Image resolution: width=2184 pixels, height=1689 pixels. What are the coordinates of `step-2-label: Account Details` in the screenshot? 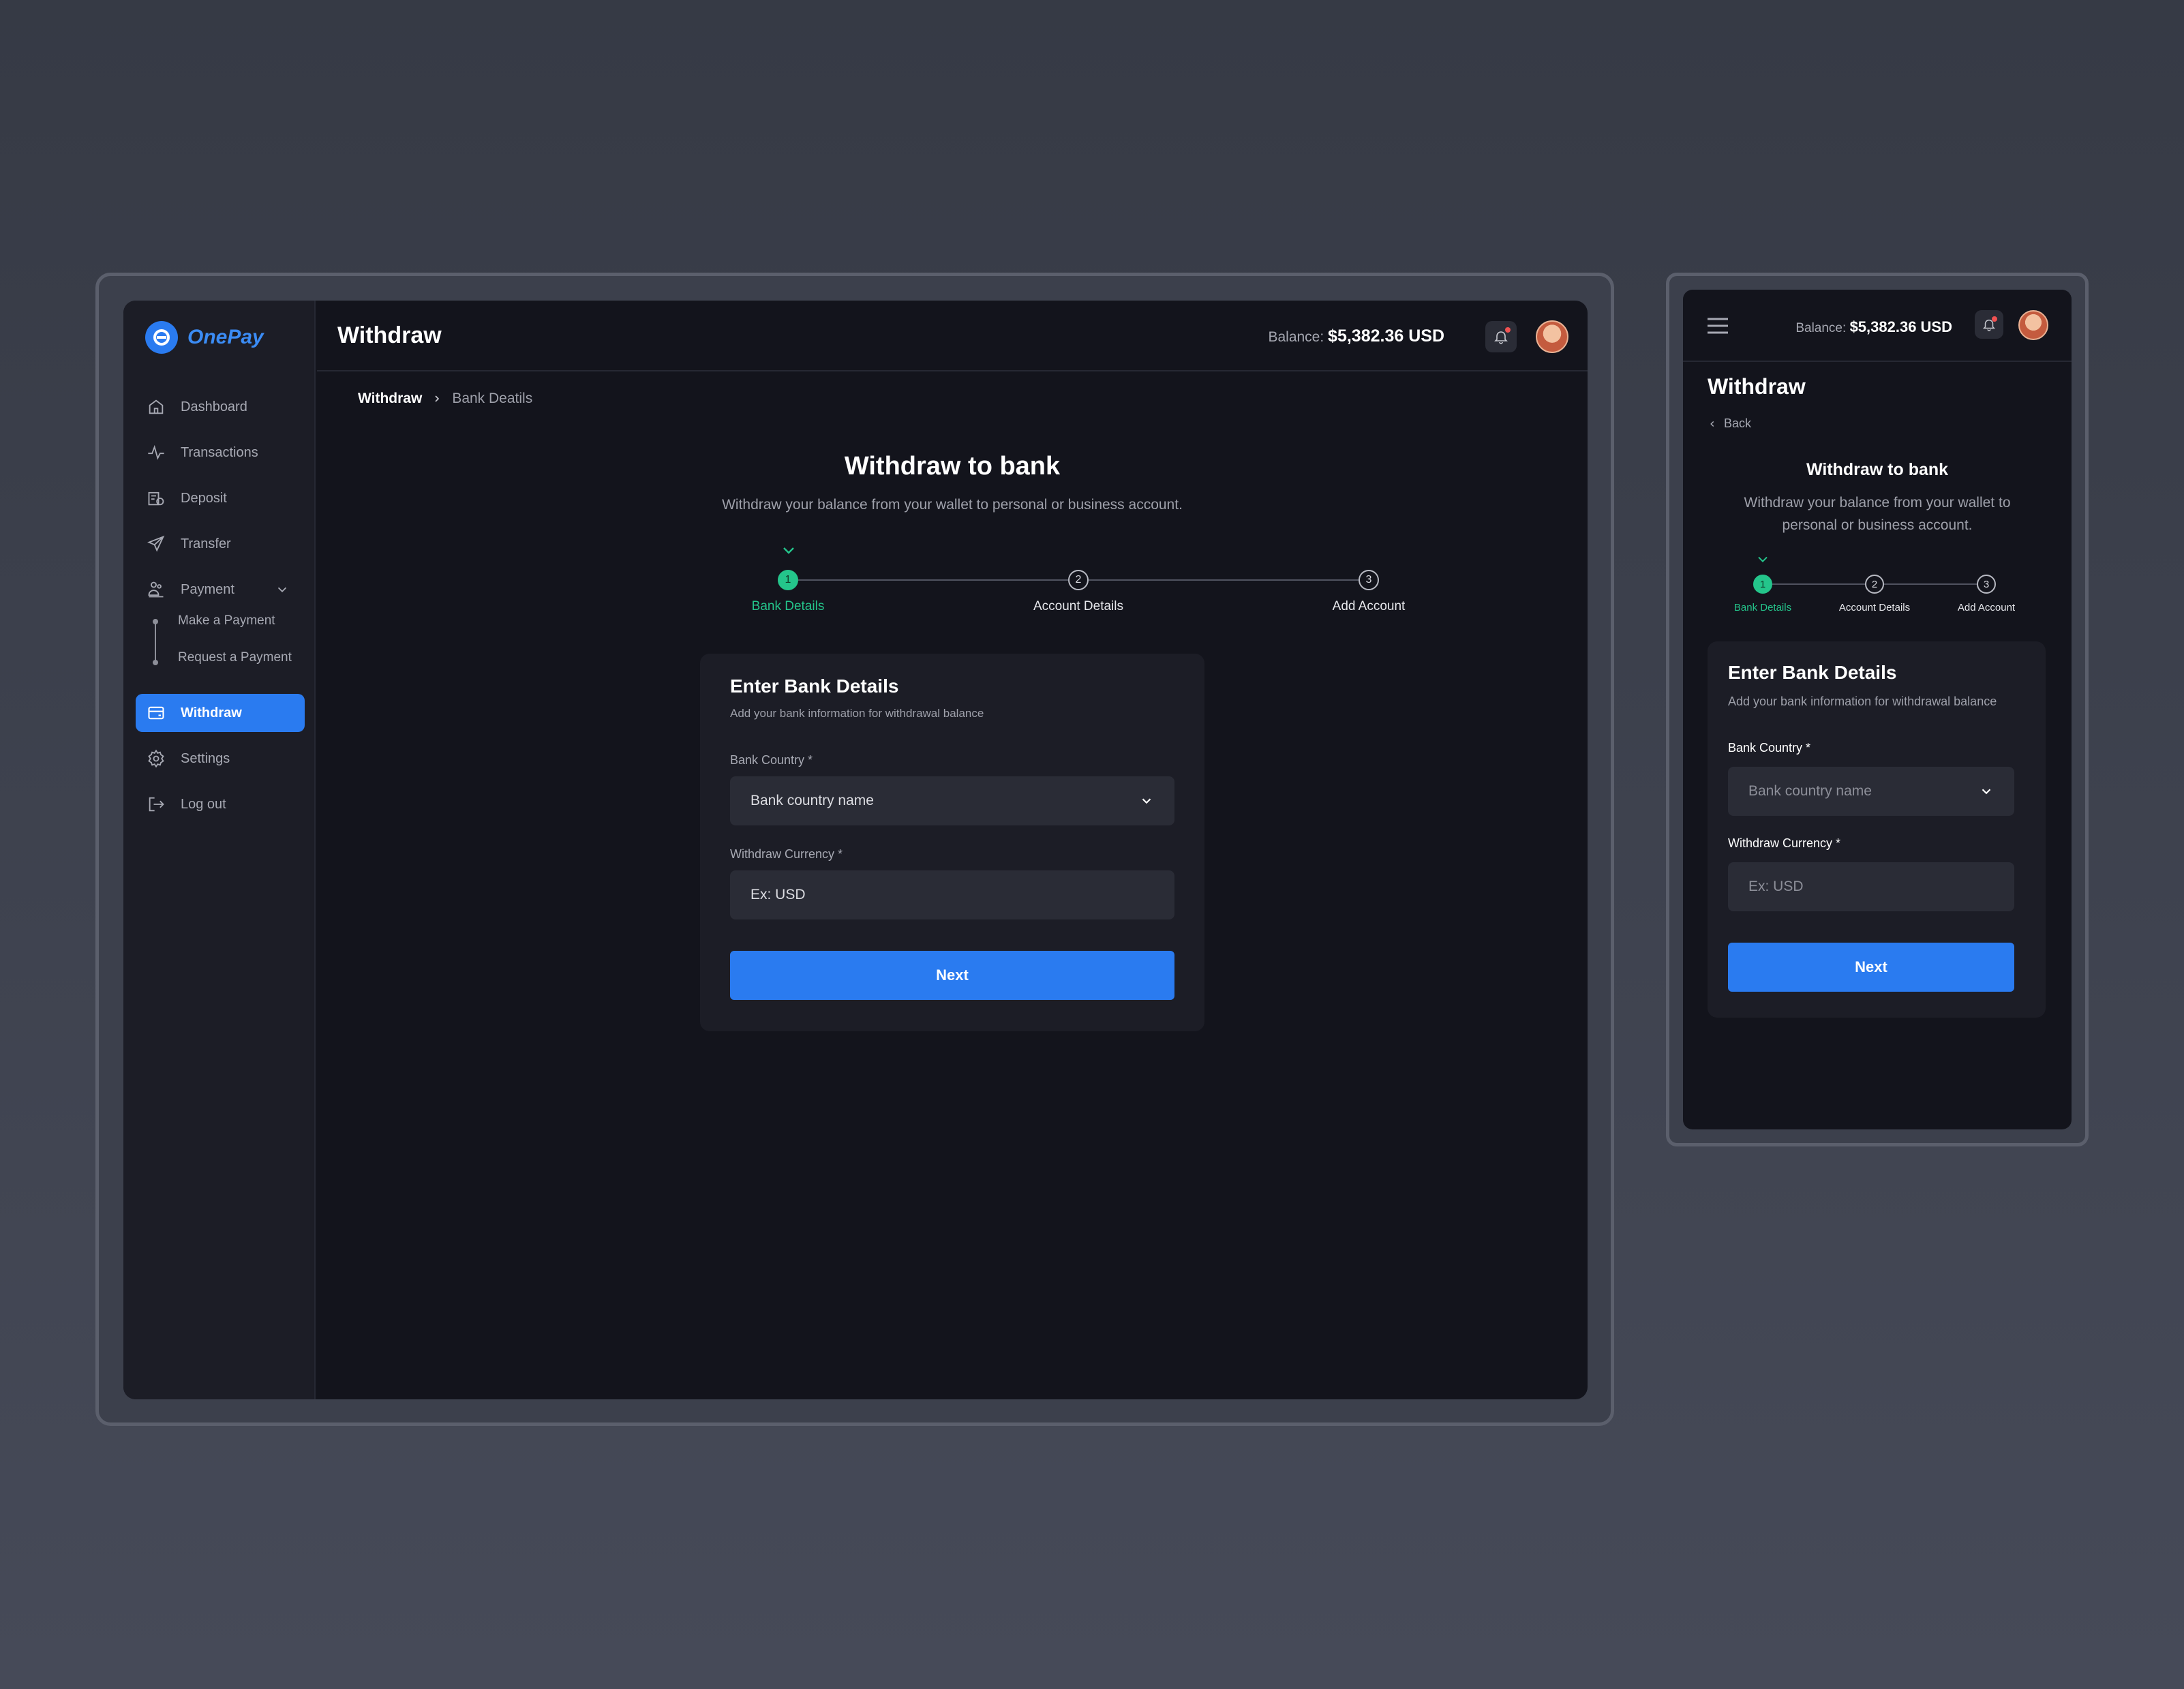 It's located at (1078, 606).